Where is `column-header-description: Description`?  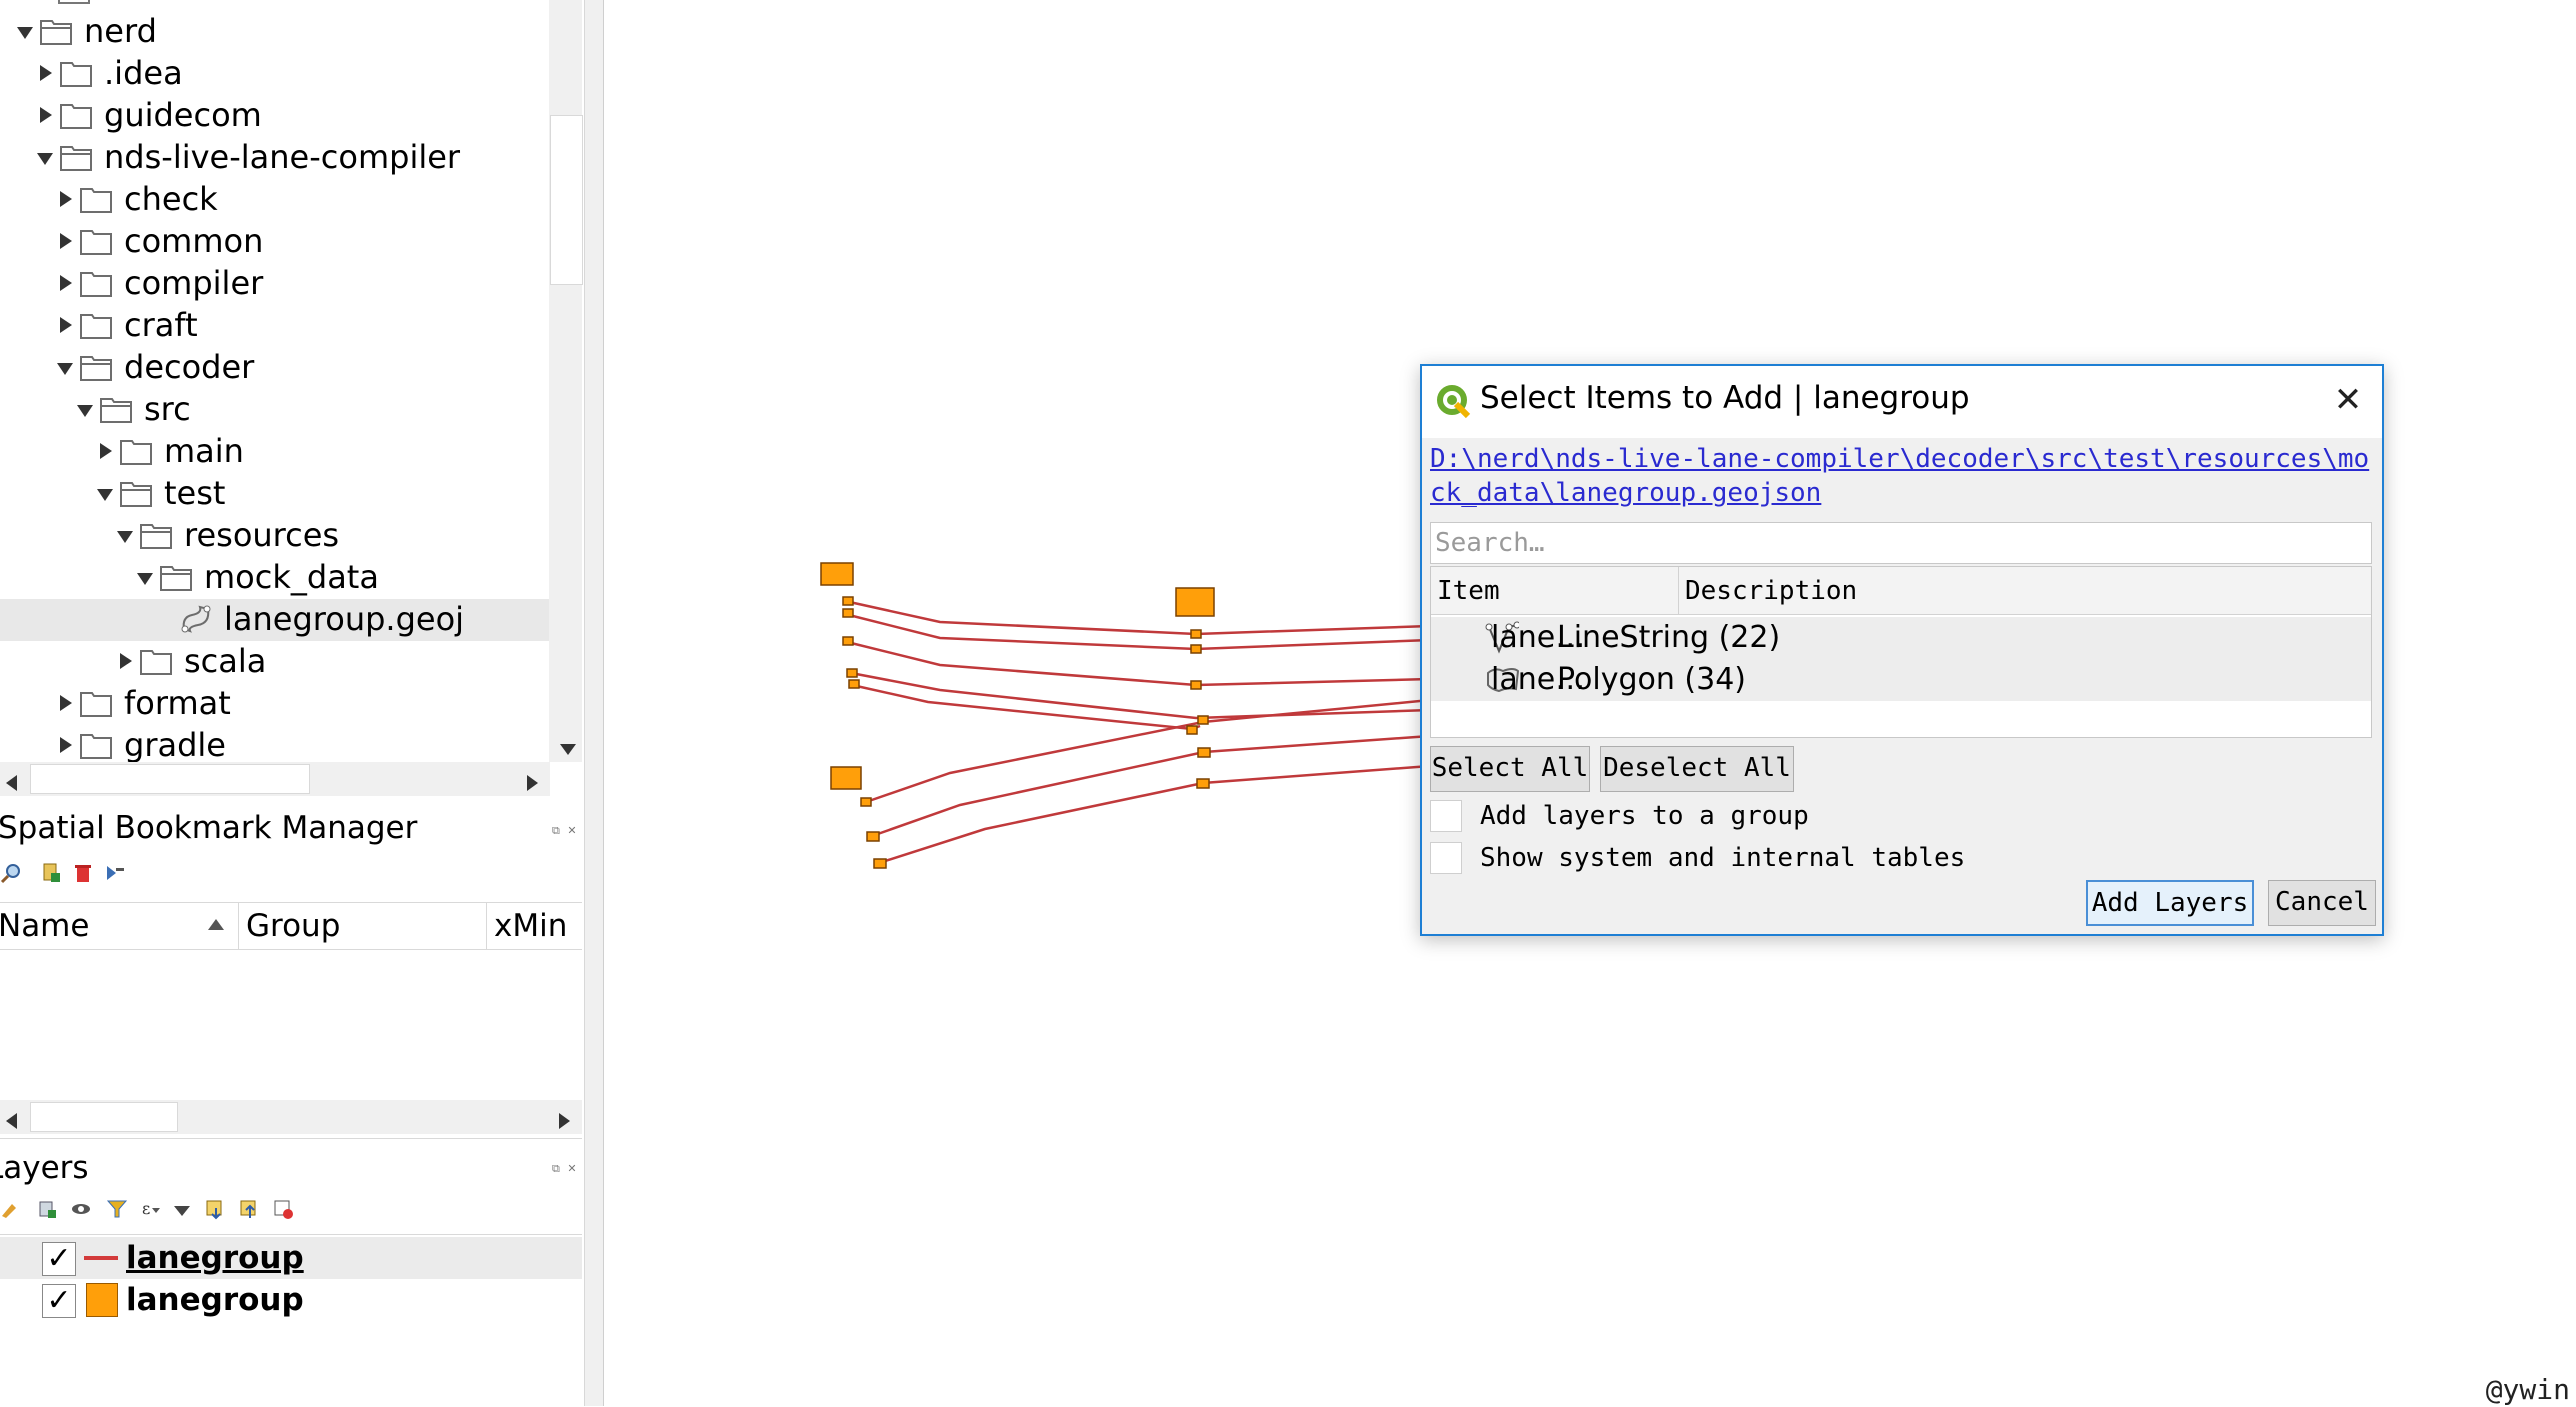 column-header-description: Description is located at coordinates (2025, 591).